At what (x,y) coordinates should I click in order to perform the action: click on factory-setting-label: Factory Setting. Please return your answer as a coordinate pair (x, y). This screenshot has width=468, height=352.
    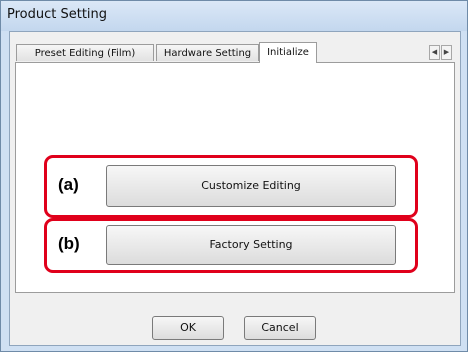
    Looking at the image, I should click on (251, 244).